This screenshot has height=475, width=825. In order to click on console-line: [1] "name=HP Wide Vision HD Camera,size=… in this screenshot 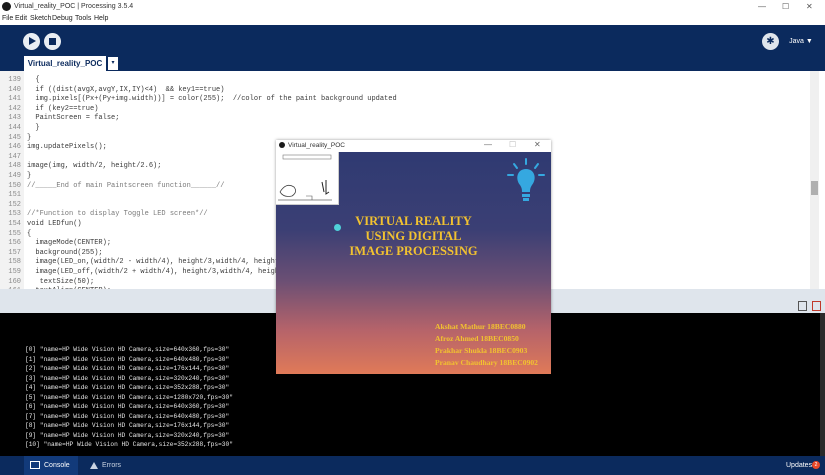, I will do `click(127, 359)`.